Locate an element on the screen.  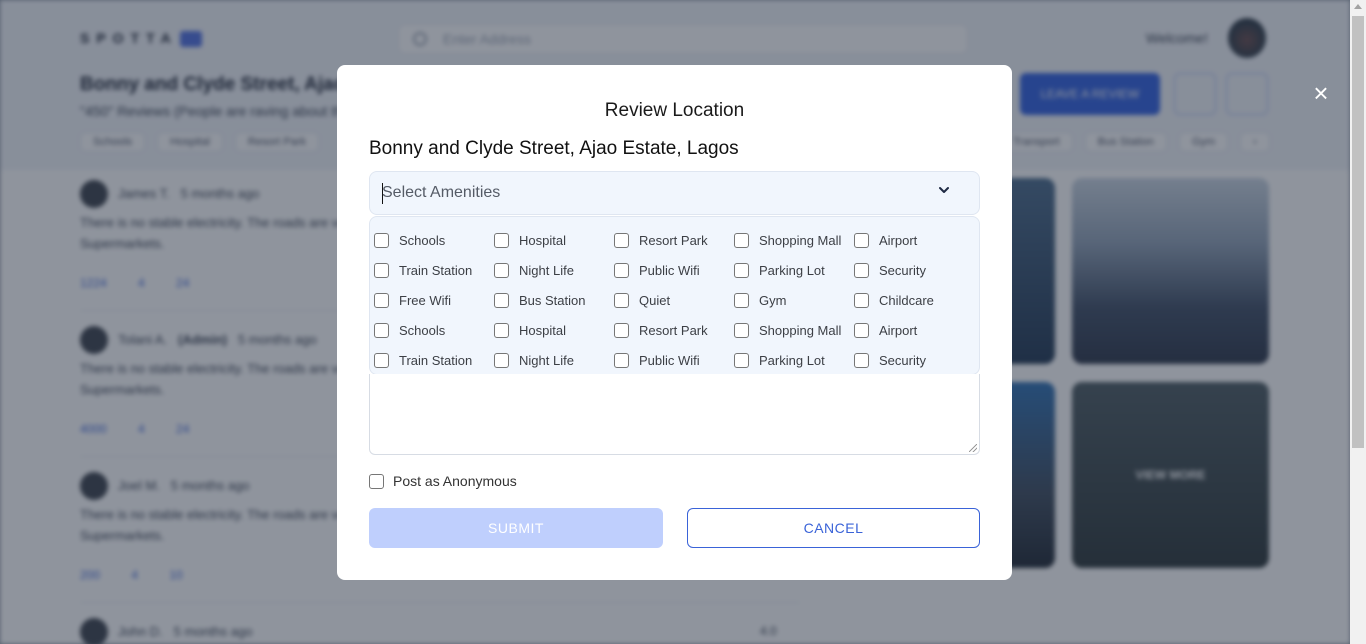
submit-button: SUBMIT is located at coordinates (516, 528).